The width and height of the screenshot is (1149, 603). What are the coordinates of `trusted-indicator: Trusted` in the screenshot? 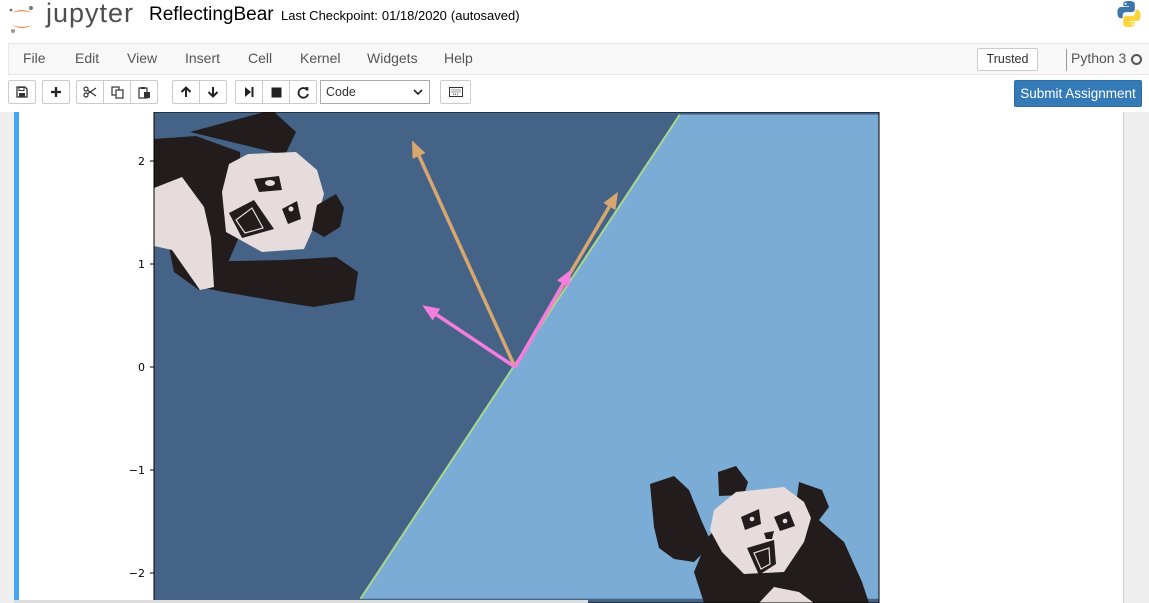 It's located at (1007, 59).